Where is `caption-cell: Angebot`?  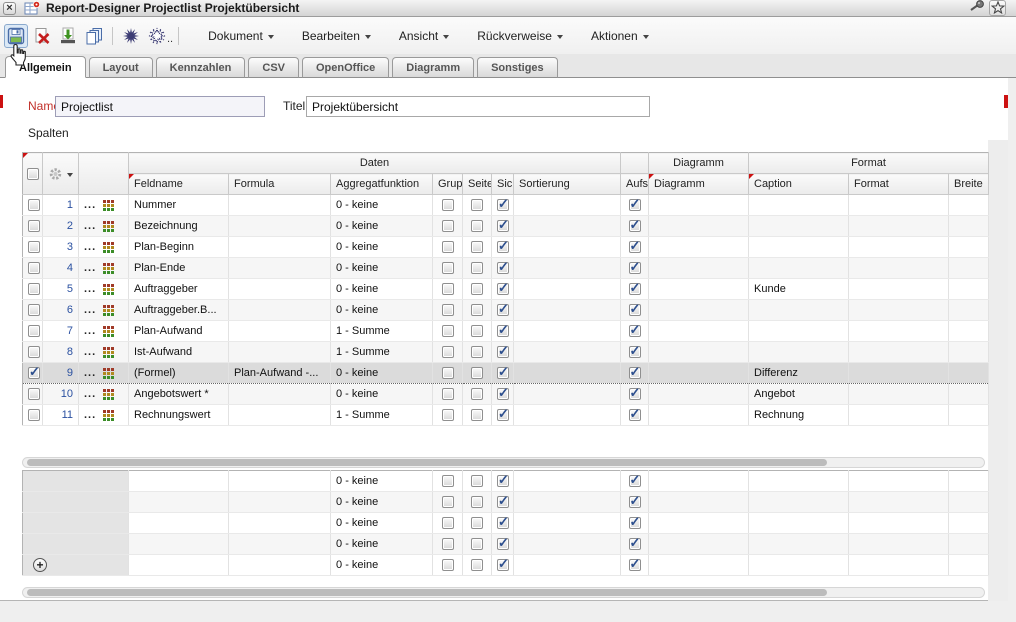 caption-cell: Angebot is located at coordinates (798, 394).